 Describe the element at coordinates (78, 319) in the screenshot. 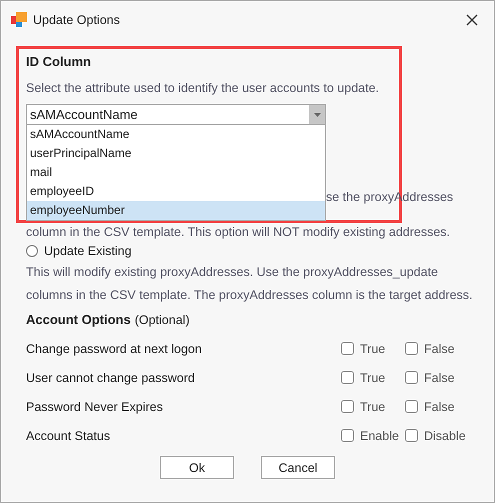

I see `section-heading: Account Options` at that location.